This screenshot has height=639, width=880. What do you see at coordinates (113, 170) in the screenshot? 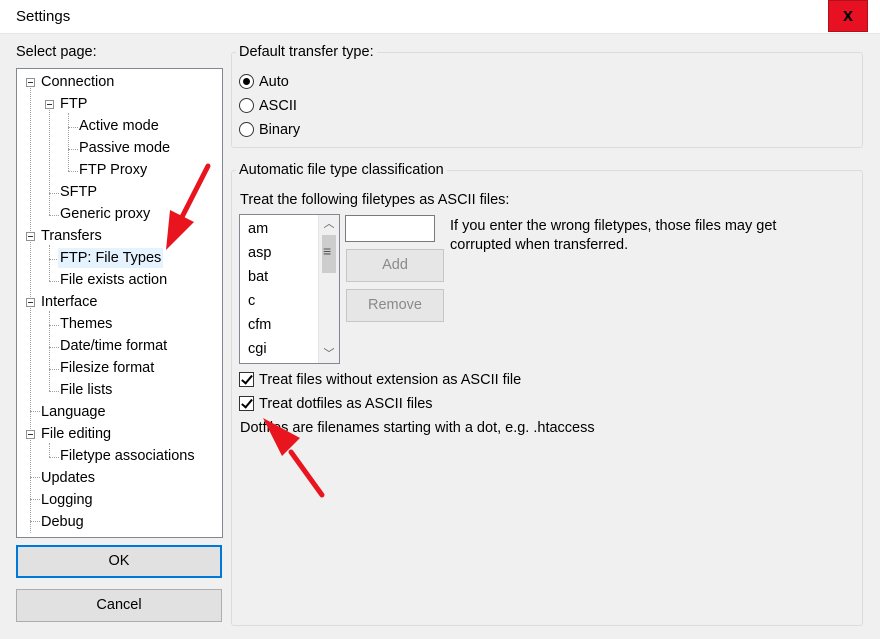
I see `tree-item-ftp-proxy: FTP Proxy` at bounding box center [113, 170].